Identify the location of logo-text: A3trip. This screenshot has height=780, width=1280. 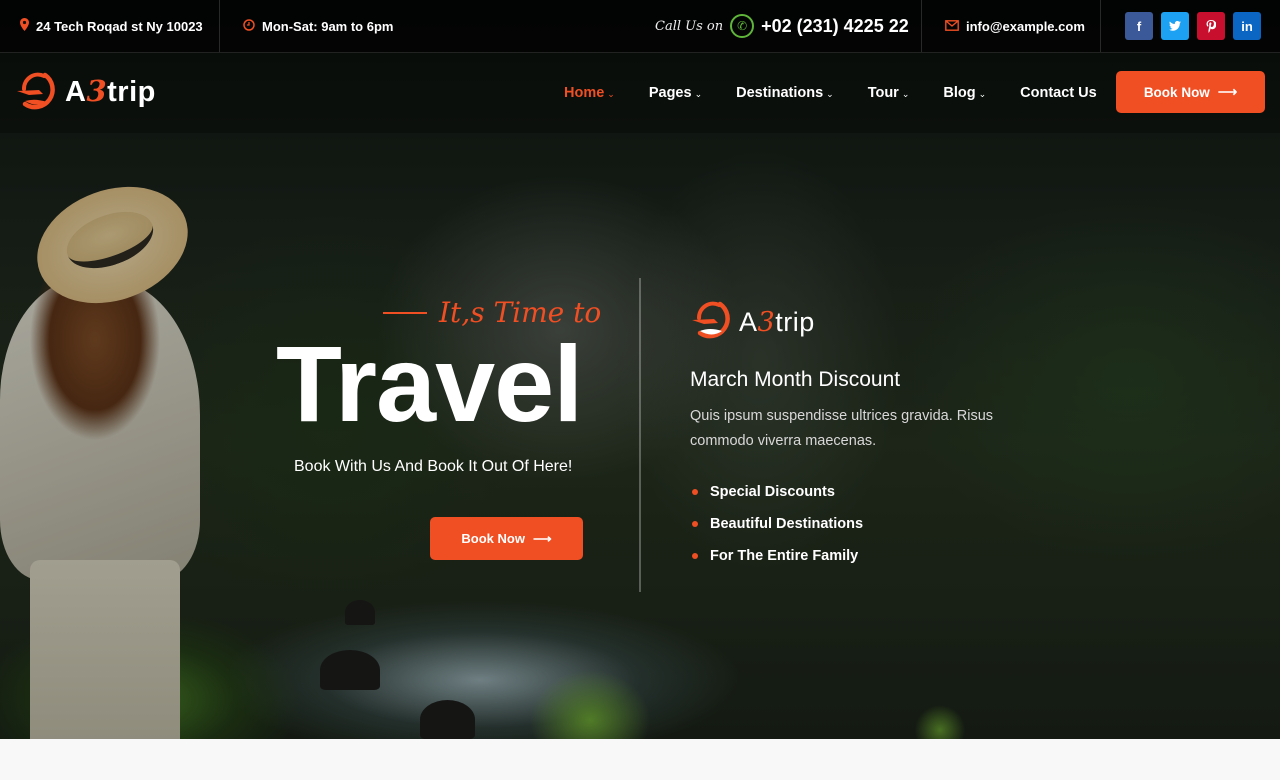
(110, 90).